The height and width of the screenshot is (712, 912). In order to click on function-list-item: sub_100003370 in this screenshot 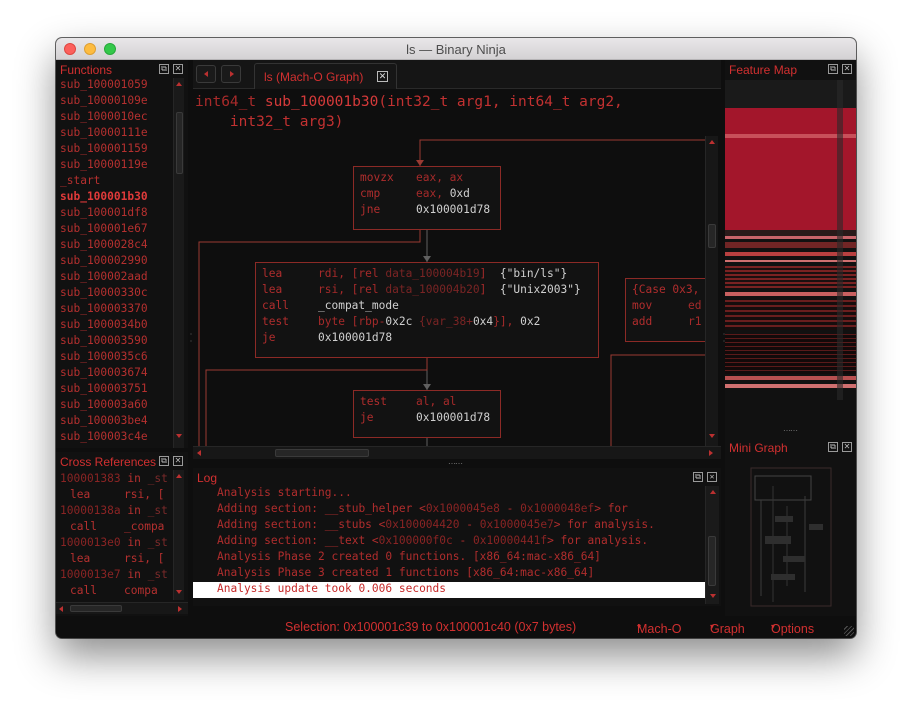, I will do `click(116, 310)`.